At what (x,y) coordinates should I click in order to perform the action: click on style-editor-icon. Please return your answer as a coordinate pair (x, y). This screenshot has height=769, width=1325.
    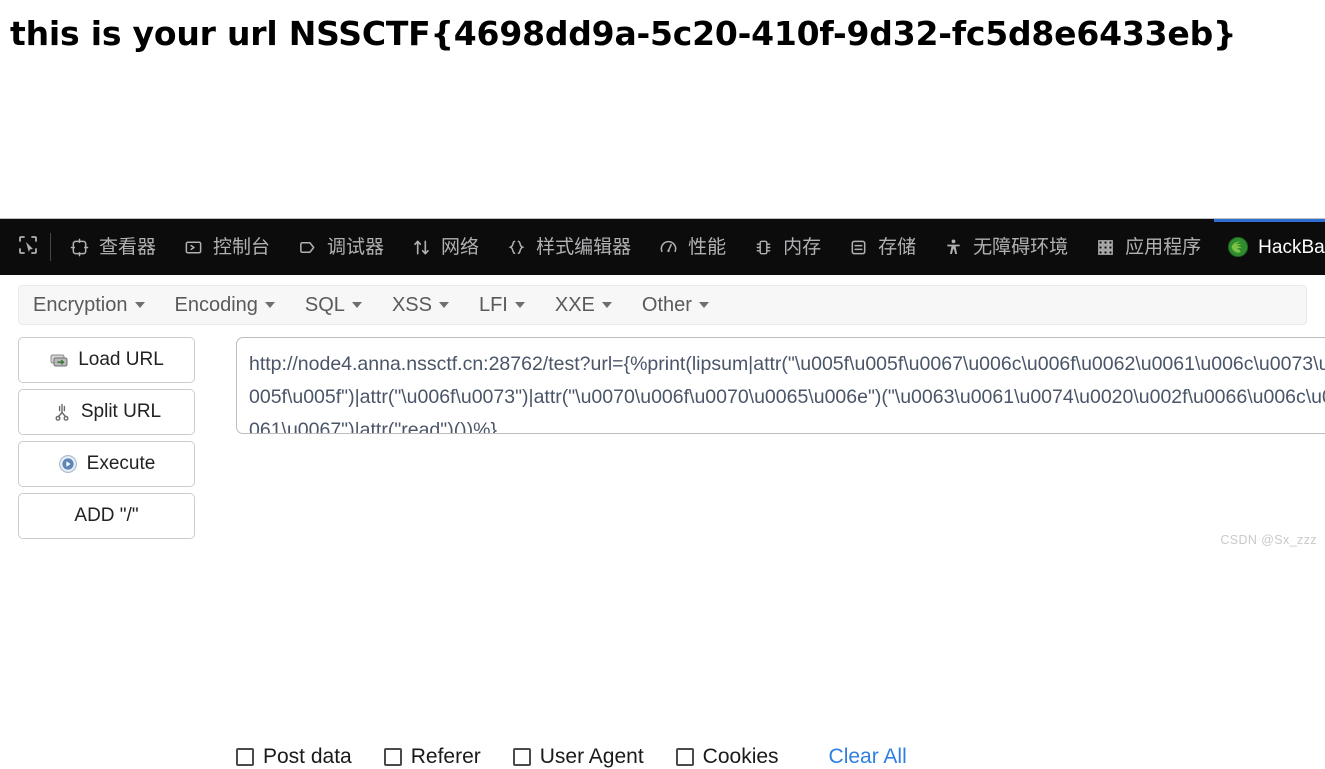
    Looking at the image, I should click on (516, 247).